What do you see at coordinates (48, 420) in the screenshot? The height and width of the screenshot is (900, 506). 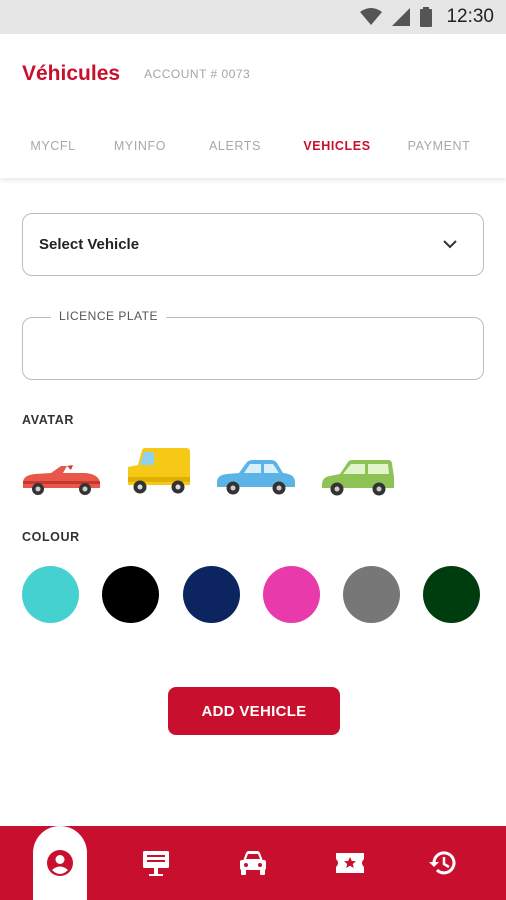 I see `avatar-label: AVATAR` at bounding box center [48, 420].